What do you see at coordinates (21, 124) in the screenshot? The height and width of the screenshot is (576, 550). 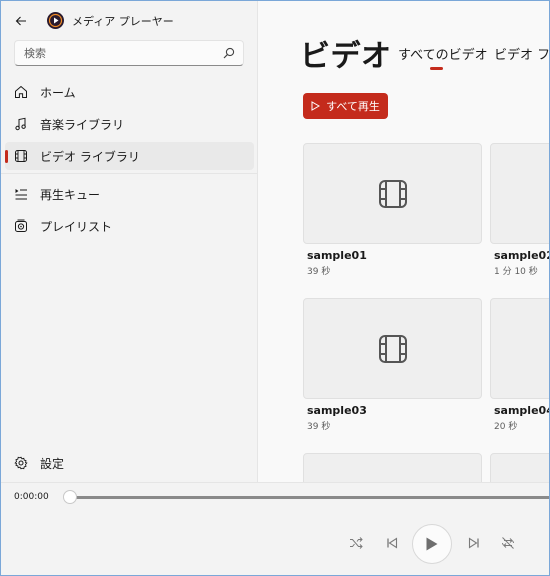 I see `music-note-icon` at bounding box center [21, 124].